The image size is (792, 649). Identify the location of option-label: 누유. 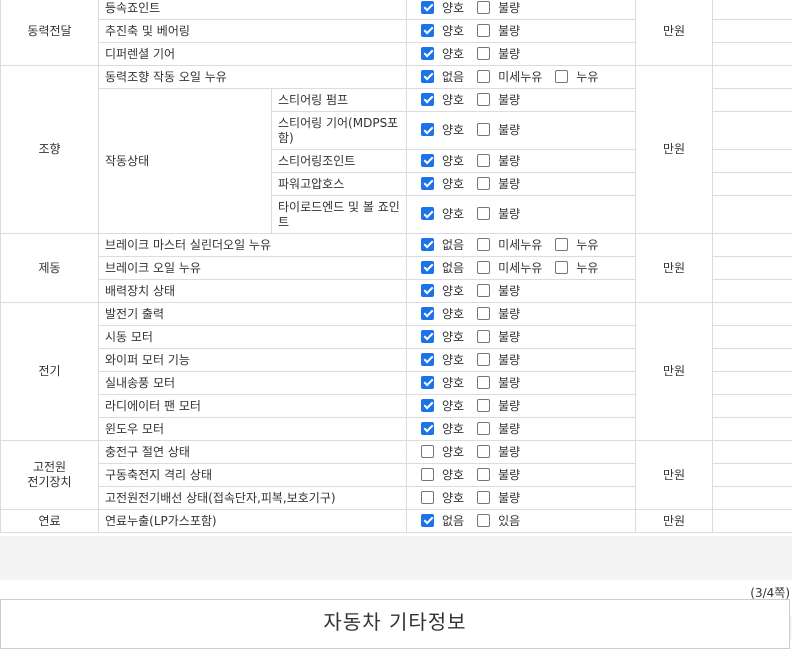
(587, 268).